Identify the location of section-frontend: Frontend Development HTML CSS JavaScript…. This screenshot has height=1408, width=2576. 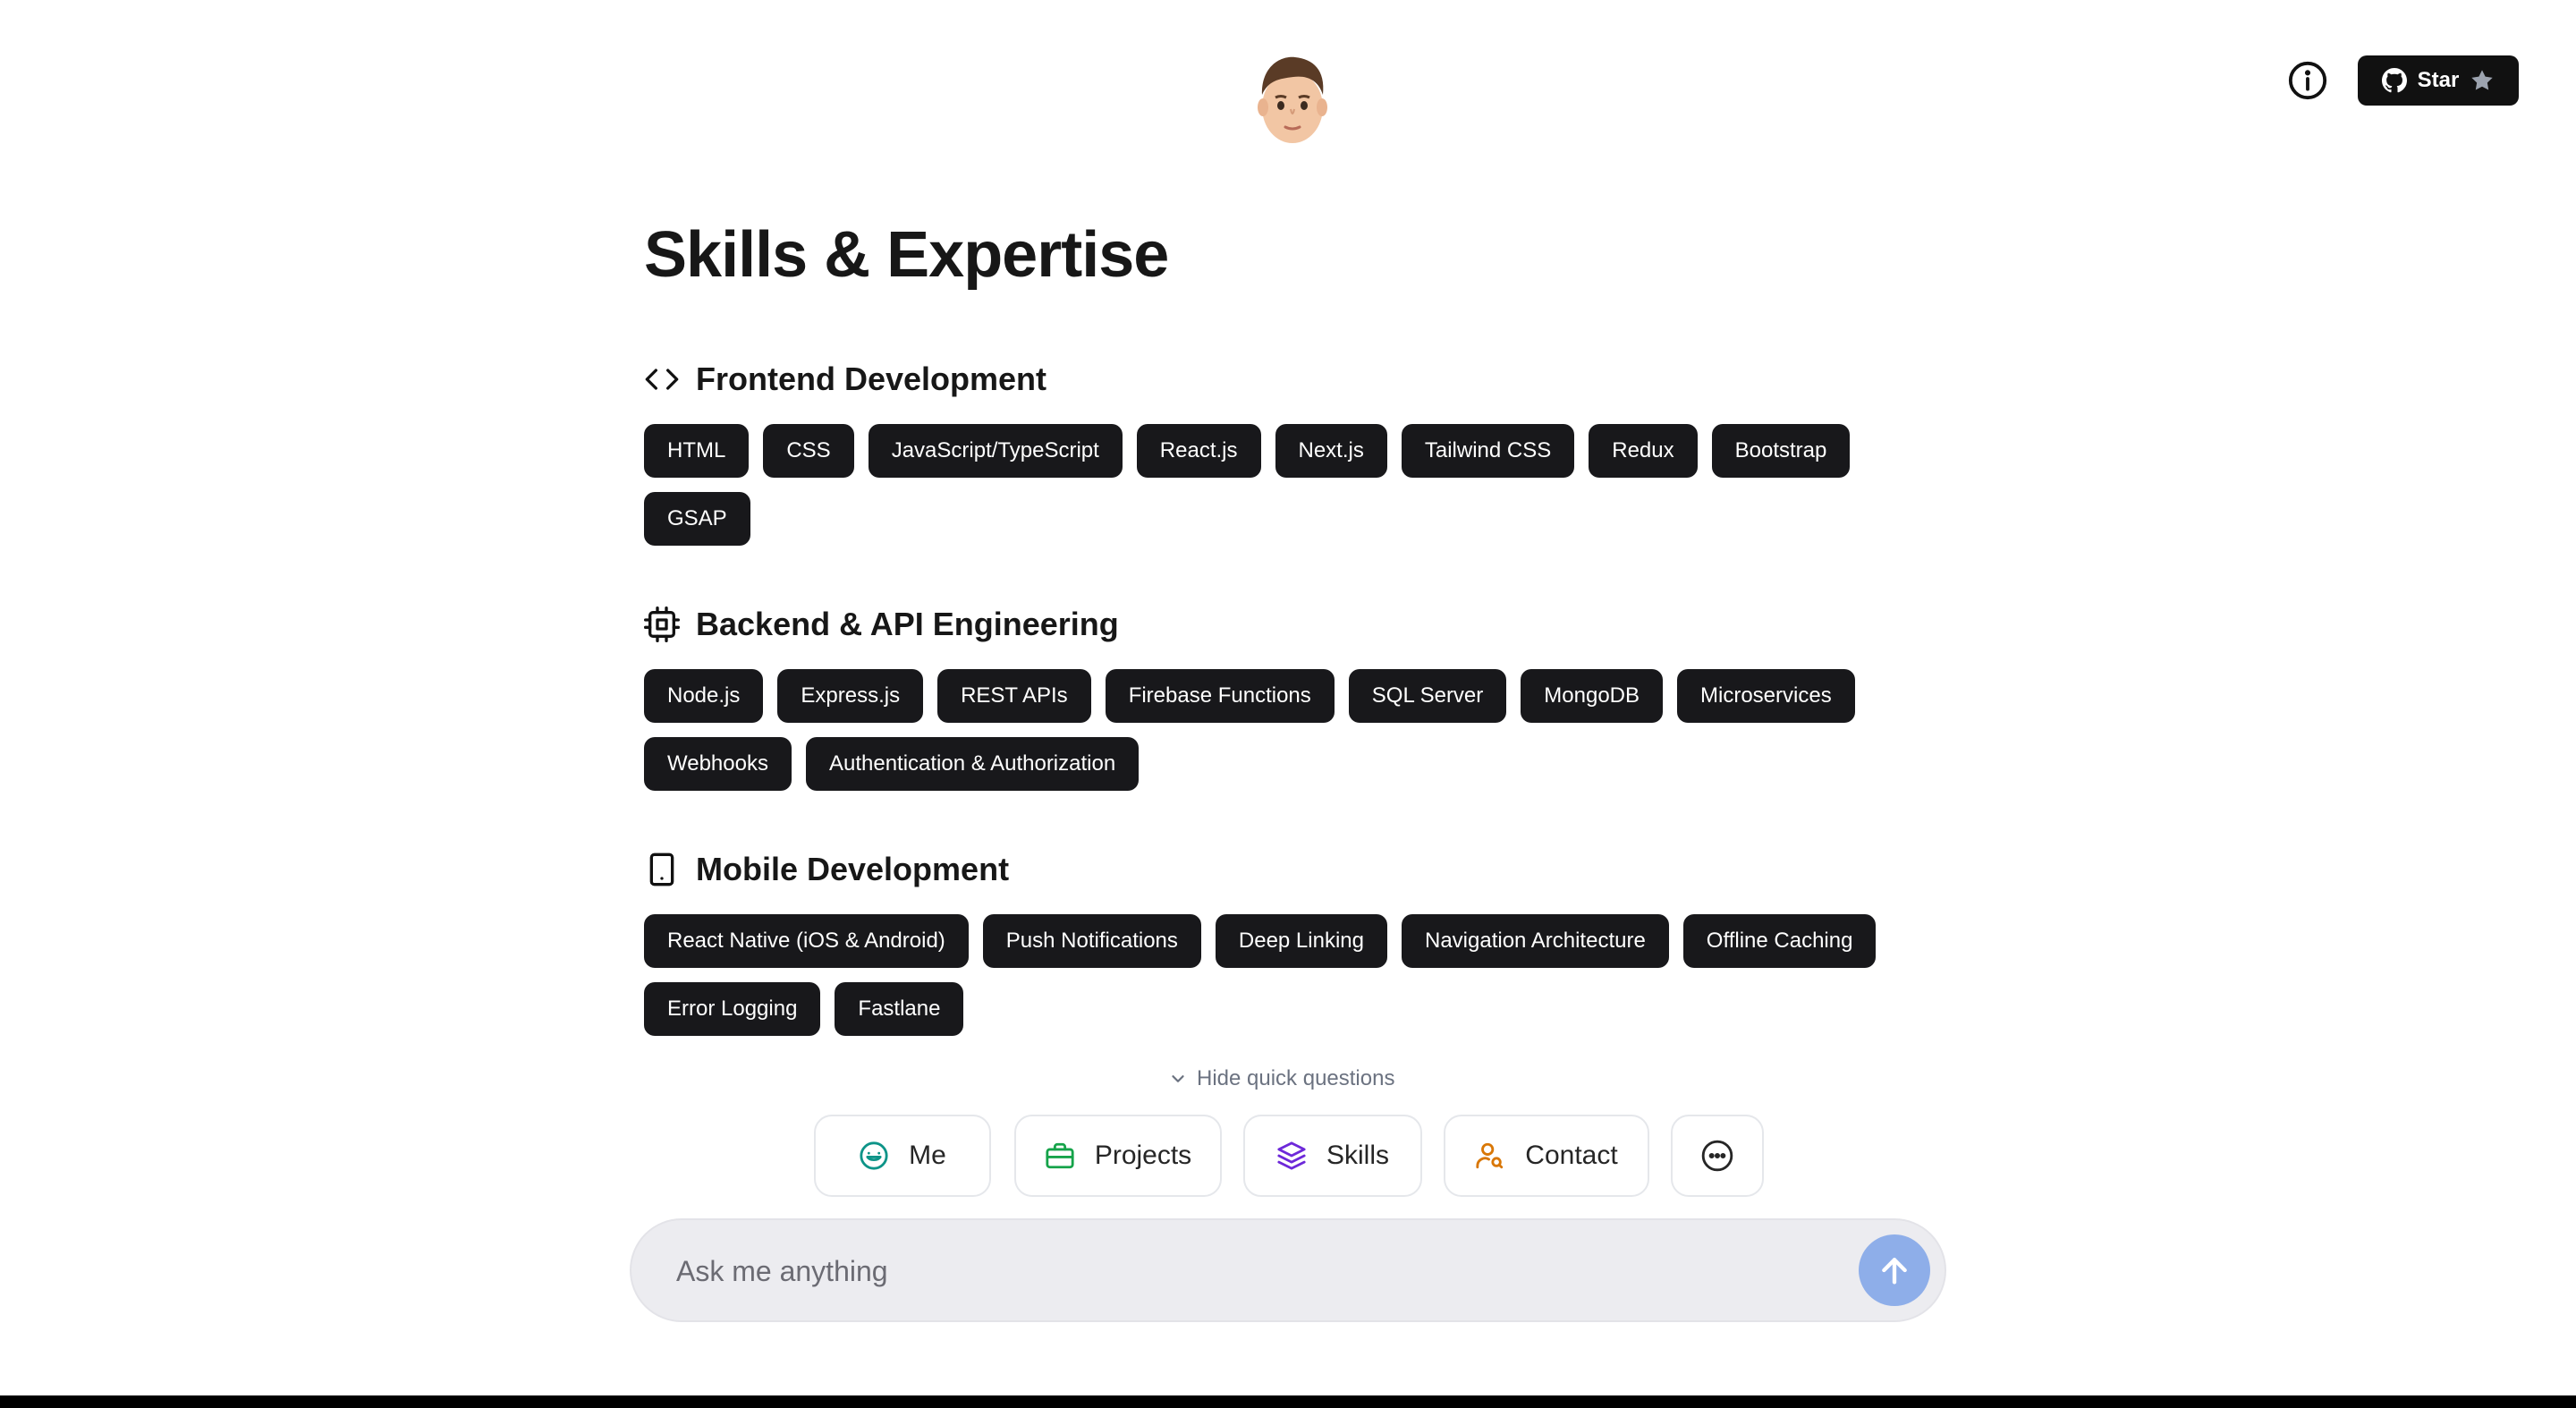
(1288, 452).